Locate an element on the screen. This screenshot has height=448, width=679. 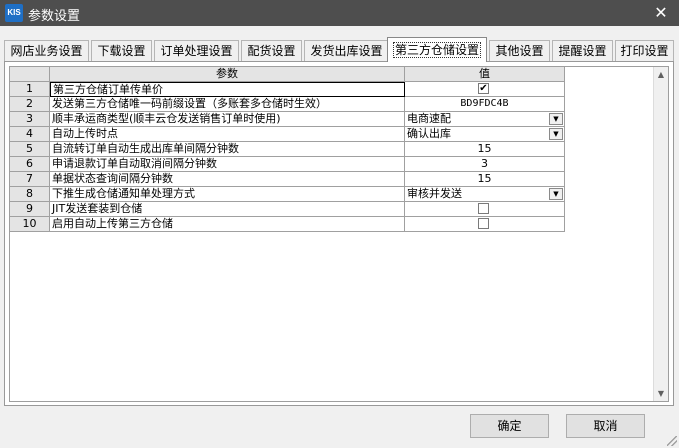
tab-download: 下载设置 is located at coordinates (121, 50).